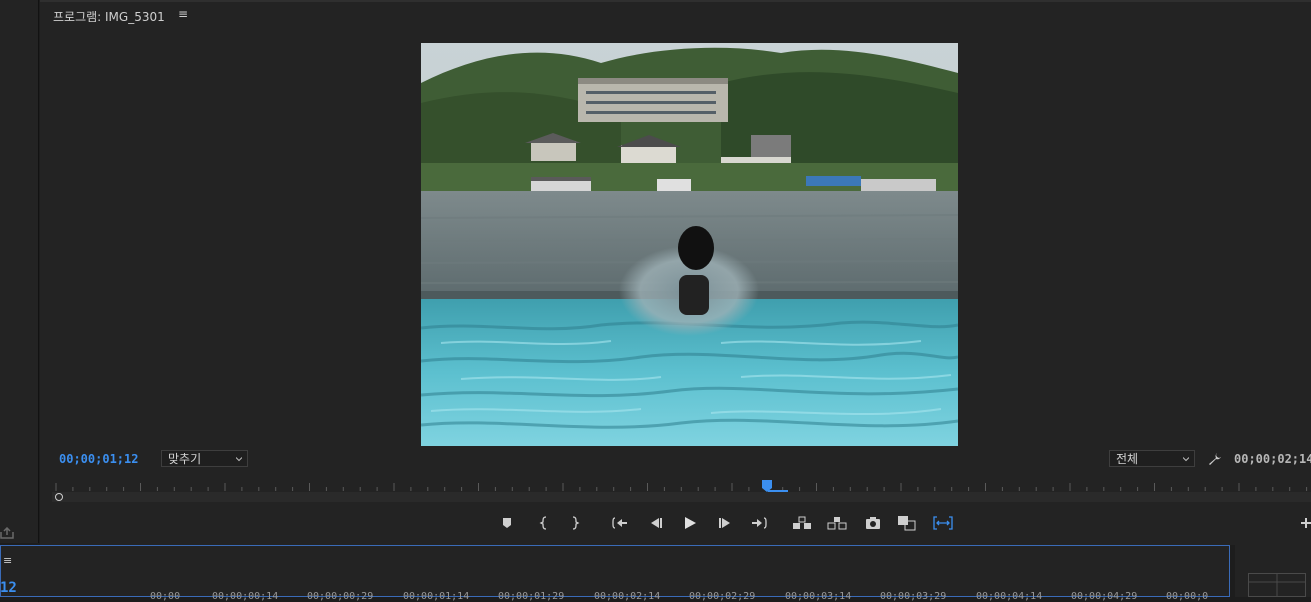  I want to click on resolution-dropdown-label: 전체, so click(1127, 459).